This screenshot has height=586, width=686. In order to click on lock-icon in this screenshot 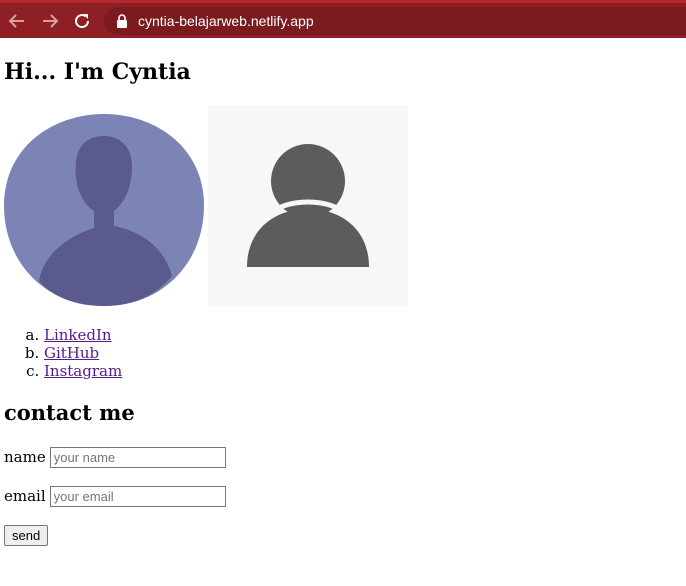, I will do `click(122, 21)`.